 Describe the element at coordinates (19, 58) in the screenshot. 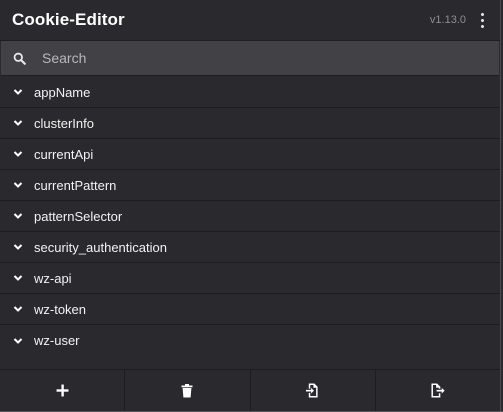

I see `search-icon` at that location.